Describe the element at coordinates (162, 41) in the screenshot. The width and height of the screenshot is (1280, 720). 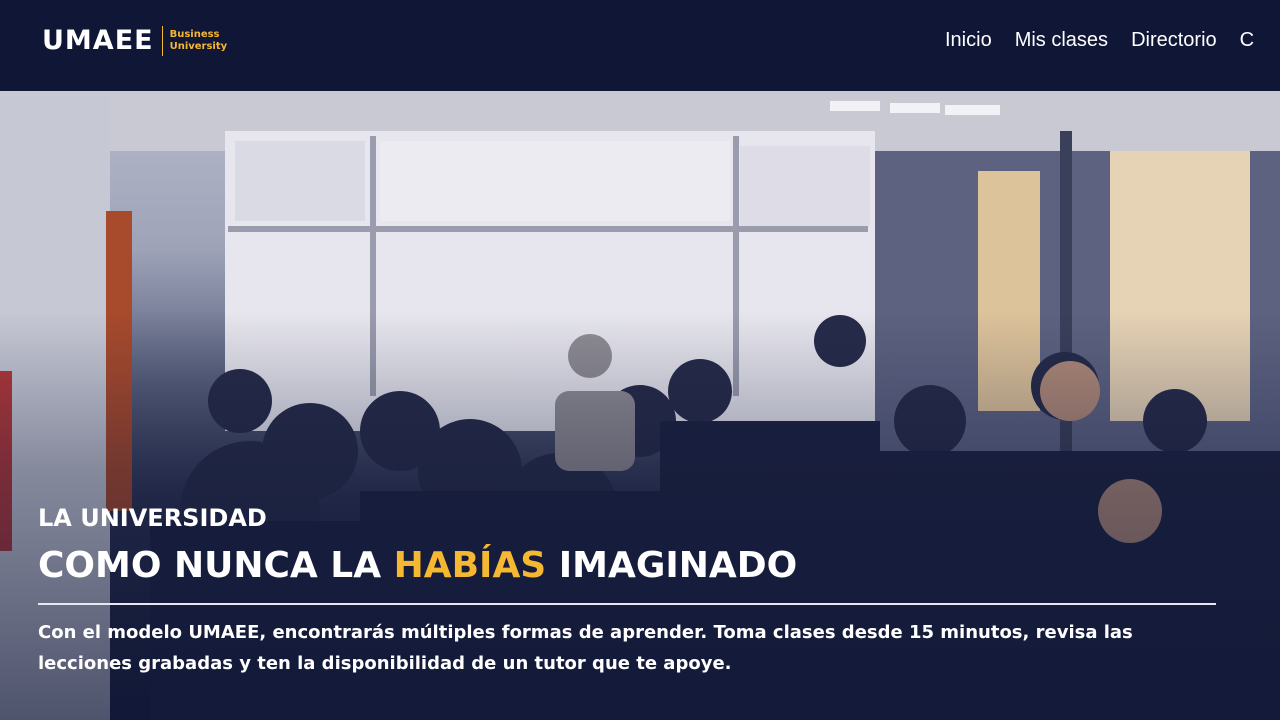
I see `logo-divider` at that location.